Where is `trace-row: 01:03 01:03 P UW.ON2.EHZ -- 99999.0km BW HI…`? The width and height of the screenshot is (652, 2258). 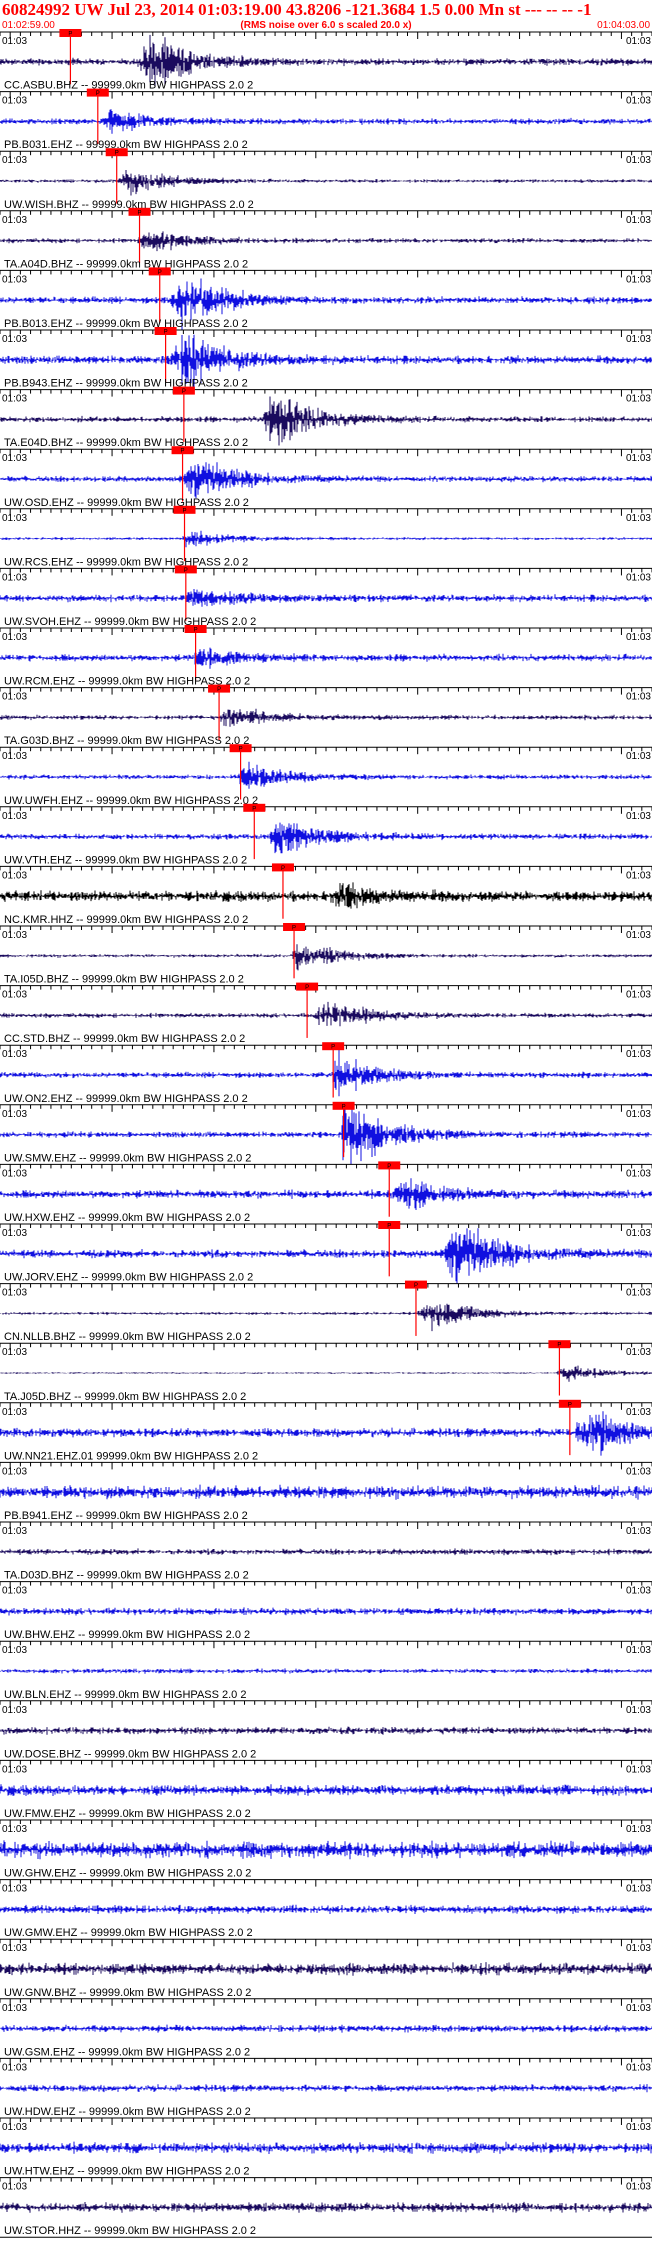
trace-row: 01:03 01:03 P UW.ON2.EHZ -- 99999.0km BW HI… is located at coordinates (326, 1073).